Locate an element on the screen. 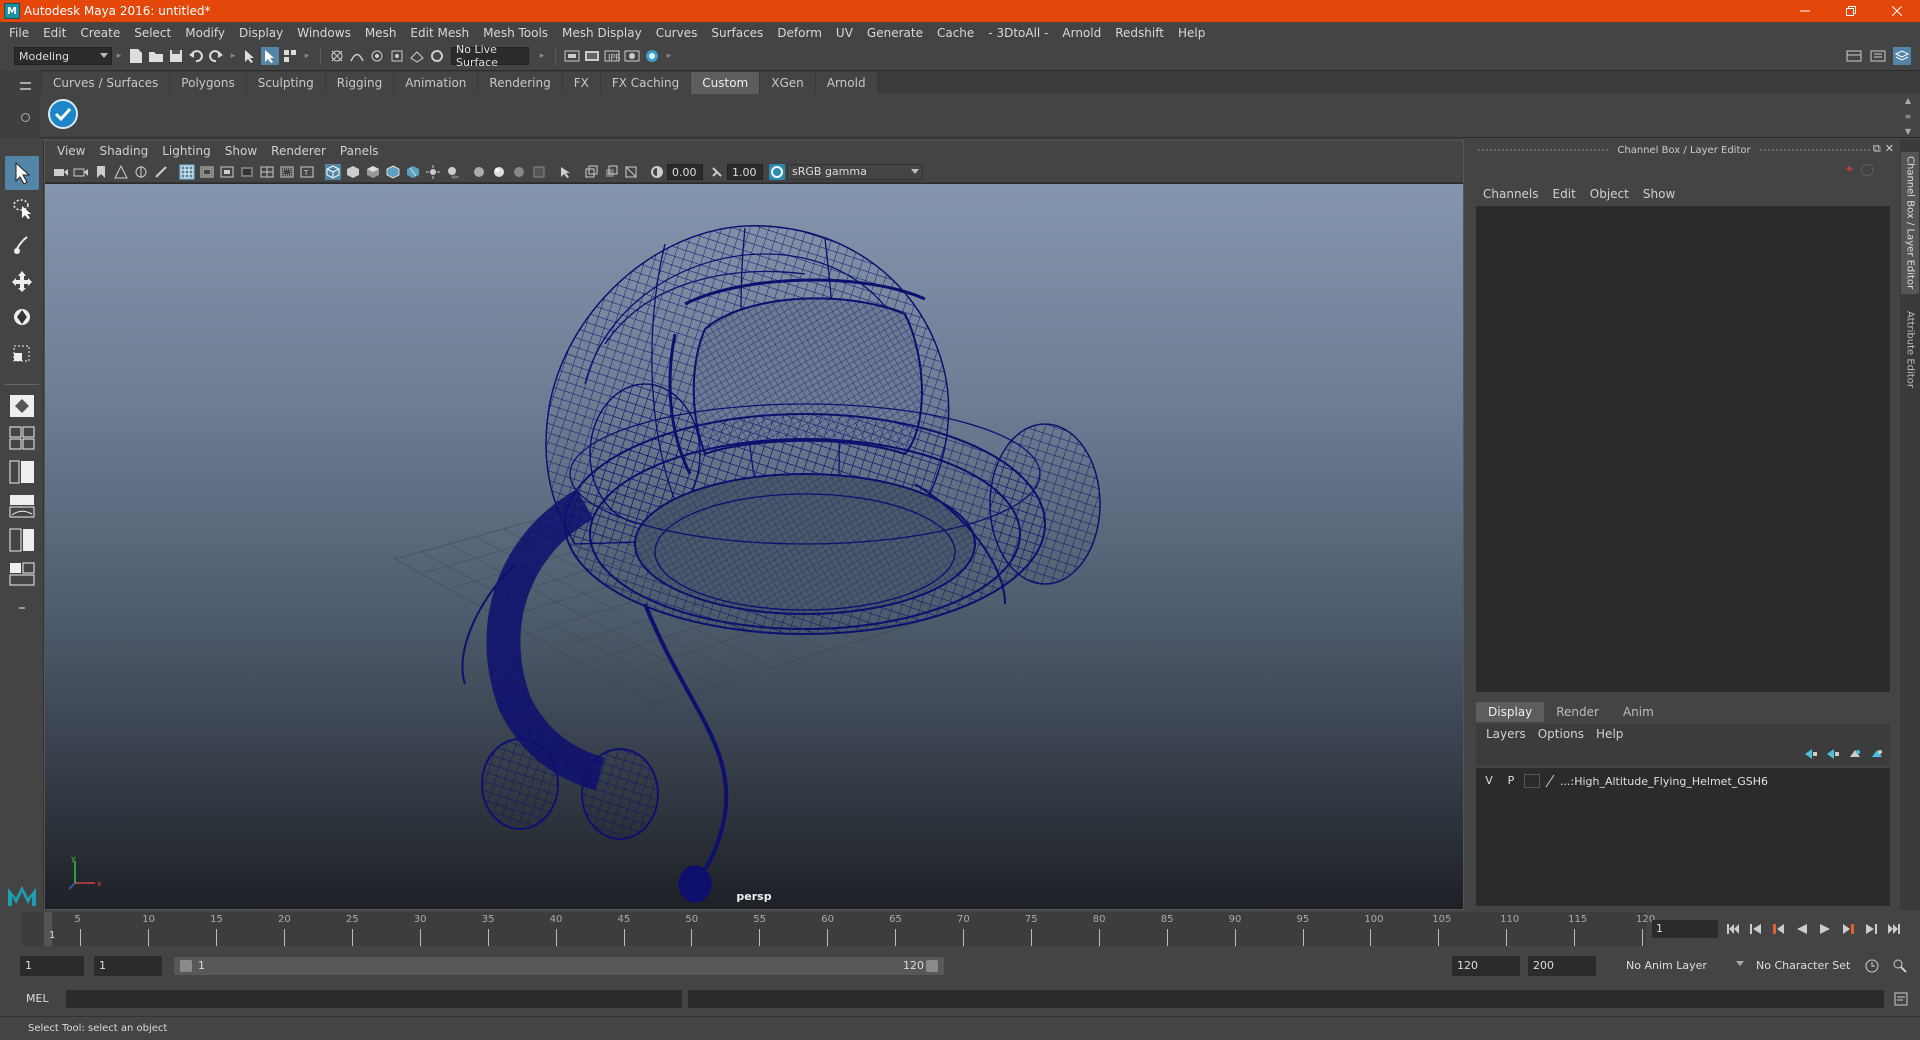 This screenshot has width=1920, height=1040. ipr-render-icon: IPR is located at coordinates (612, 56).